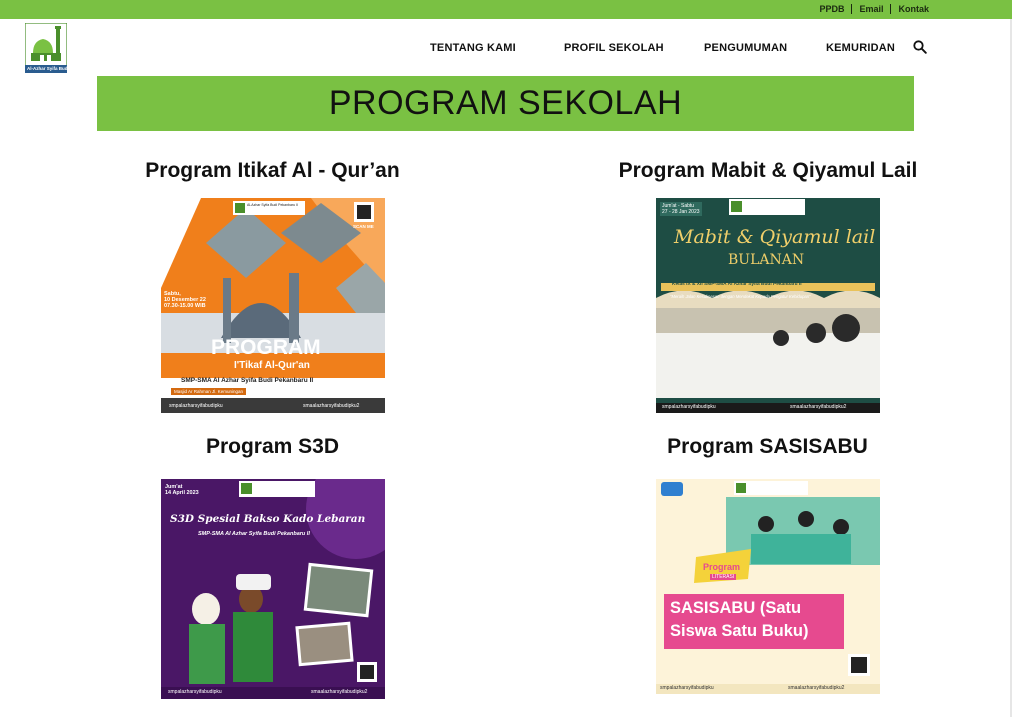 The image size is (1012, 717). What do you see at coordinates (775, 237) in the screenshot?
I see `mabit-script: Mabit & Qiyamul lail` at bounding box center [775, 237].